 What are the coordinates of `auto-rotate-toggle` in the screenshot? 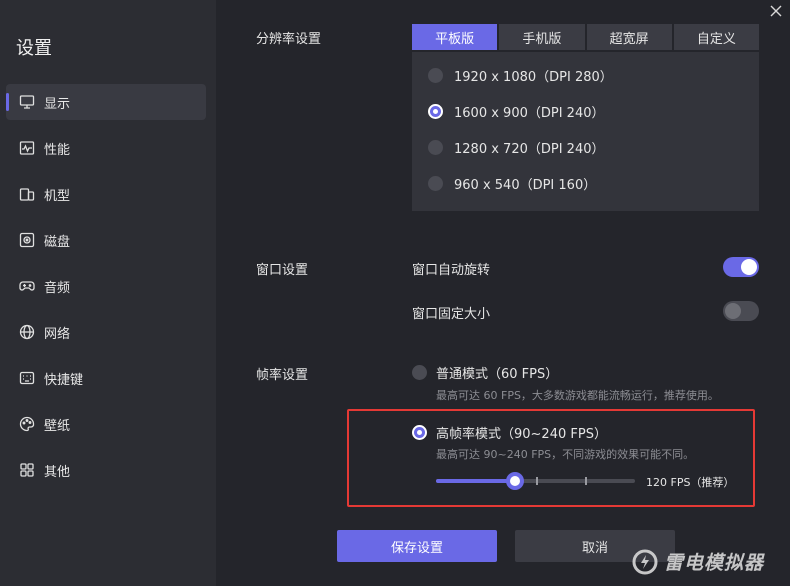 It's located at (741, 267).